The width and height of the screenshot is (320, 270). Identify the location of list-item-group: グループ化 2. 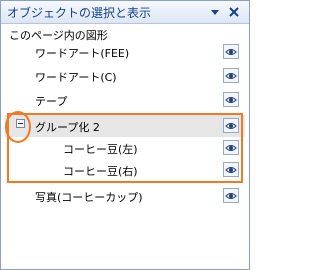
(125, 126).